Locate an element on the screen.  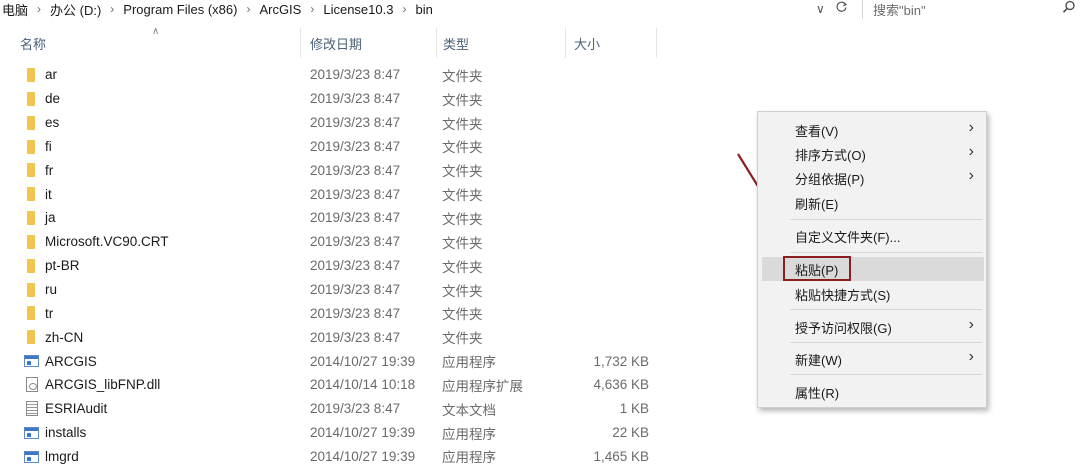
file-row: fr 2019/3/23 8:47 文件夹 is located at coordinates (350, 170).